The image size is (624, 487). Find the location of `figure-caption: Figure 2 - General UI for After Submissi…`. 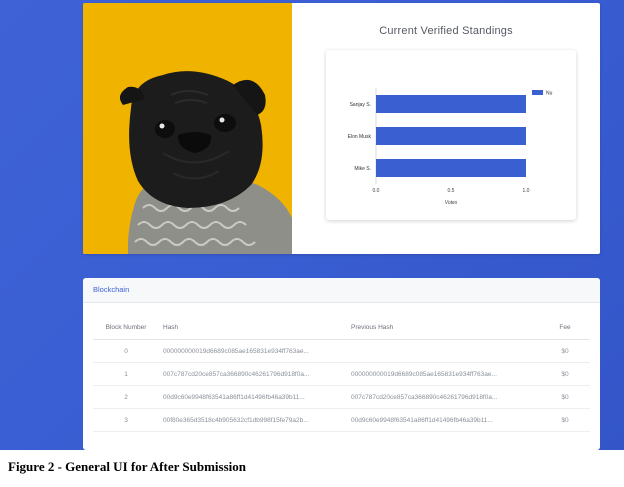

figure-caption: Figure 2 - General UI for After Submissi… is located at coordinates (127, 466).